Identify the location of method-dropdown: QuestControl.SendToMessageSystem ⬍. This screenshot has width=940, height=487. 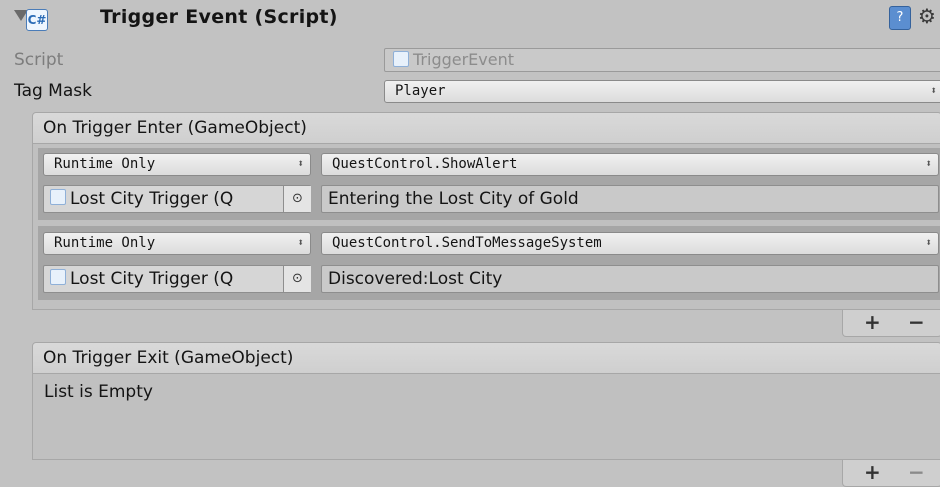
(630, 243).